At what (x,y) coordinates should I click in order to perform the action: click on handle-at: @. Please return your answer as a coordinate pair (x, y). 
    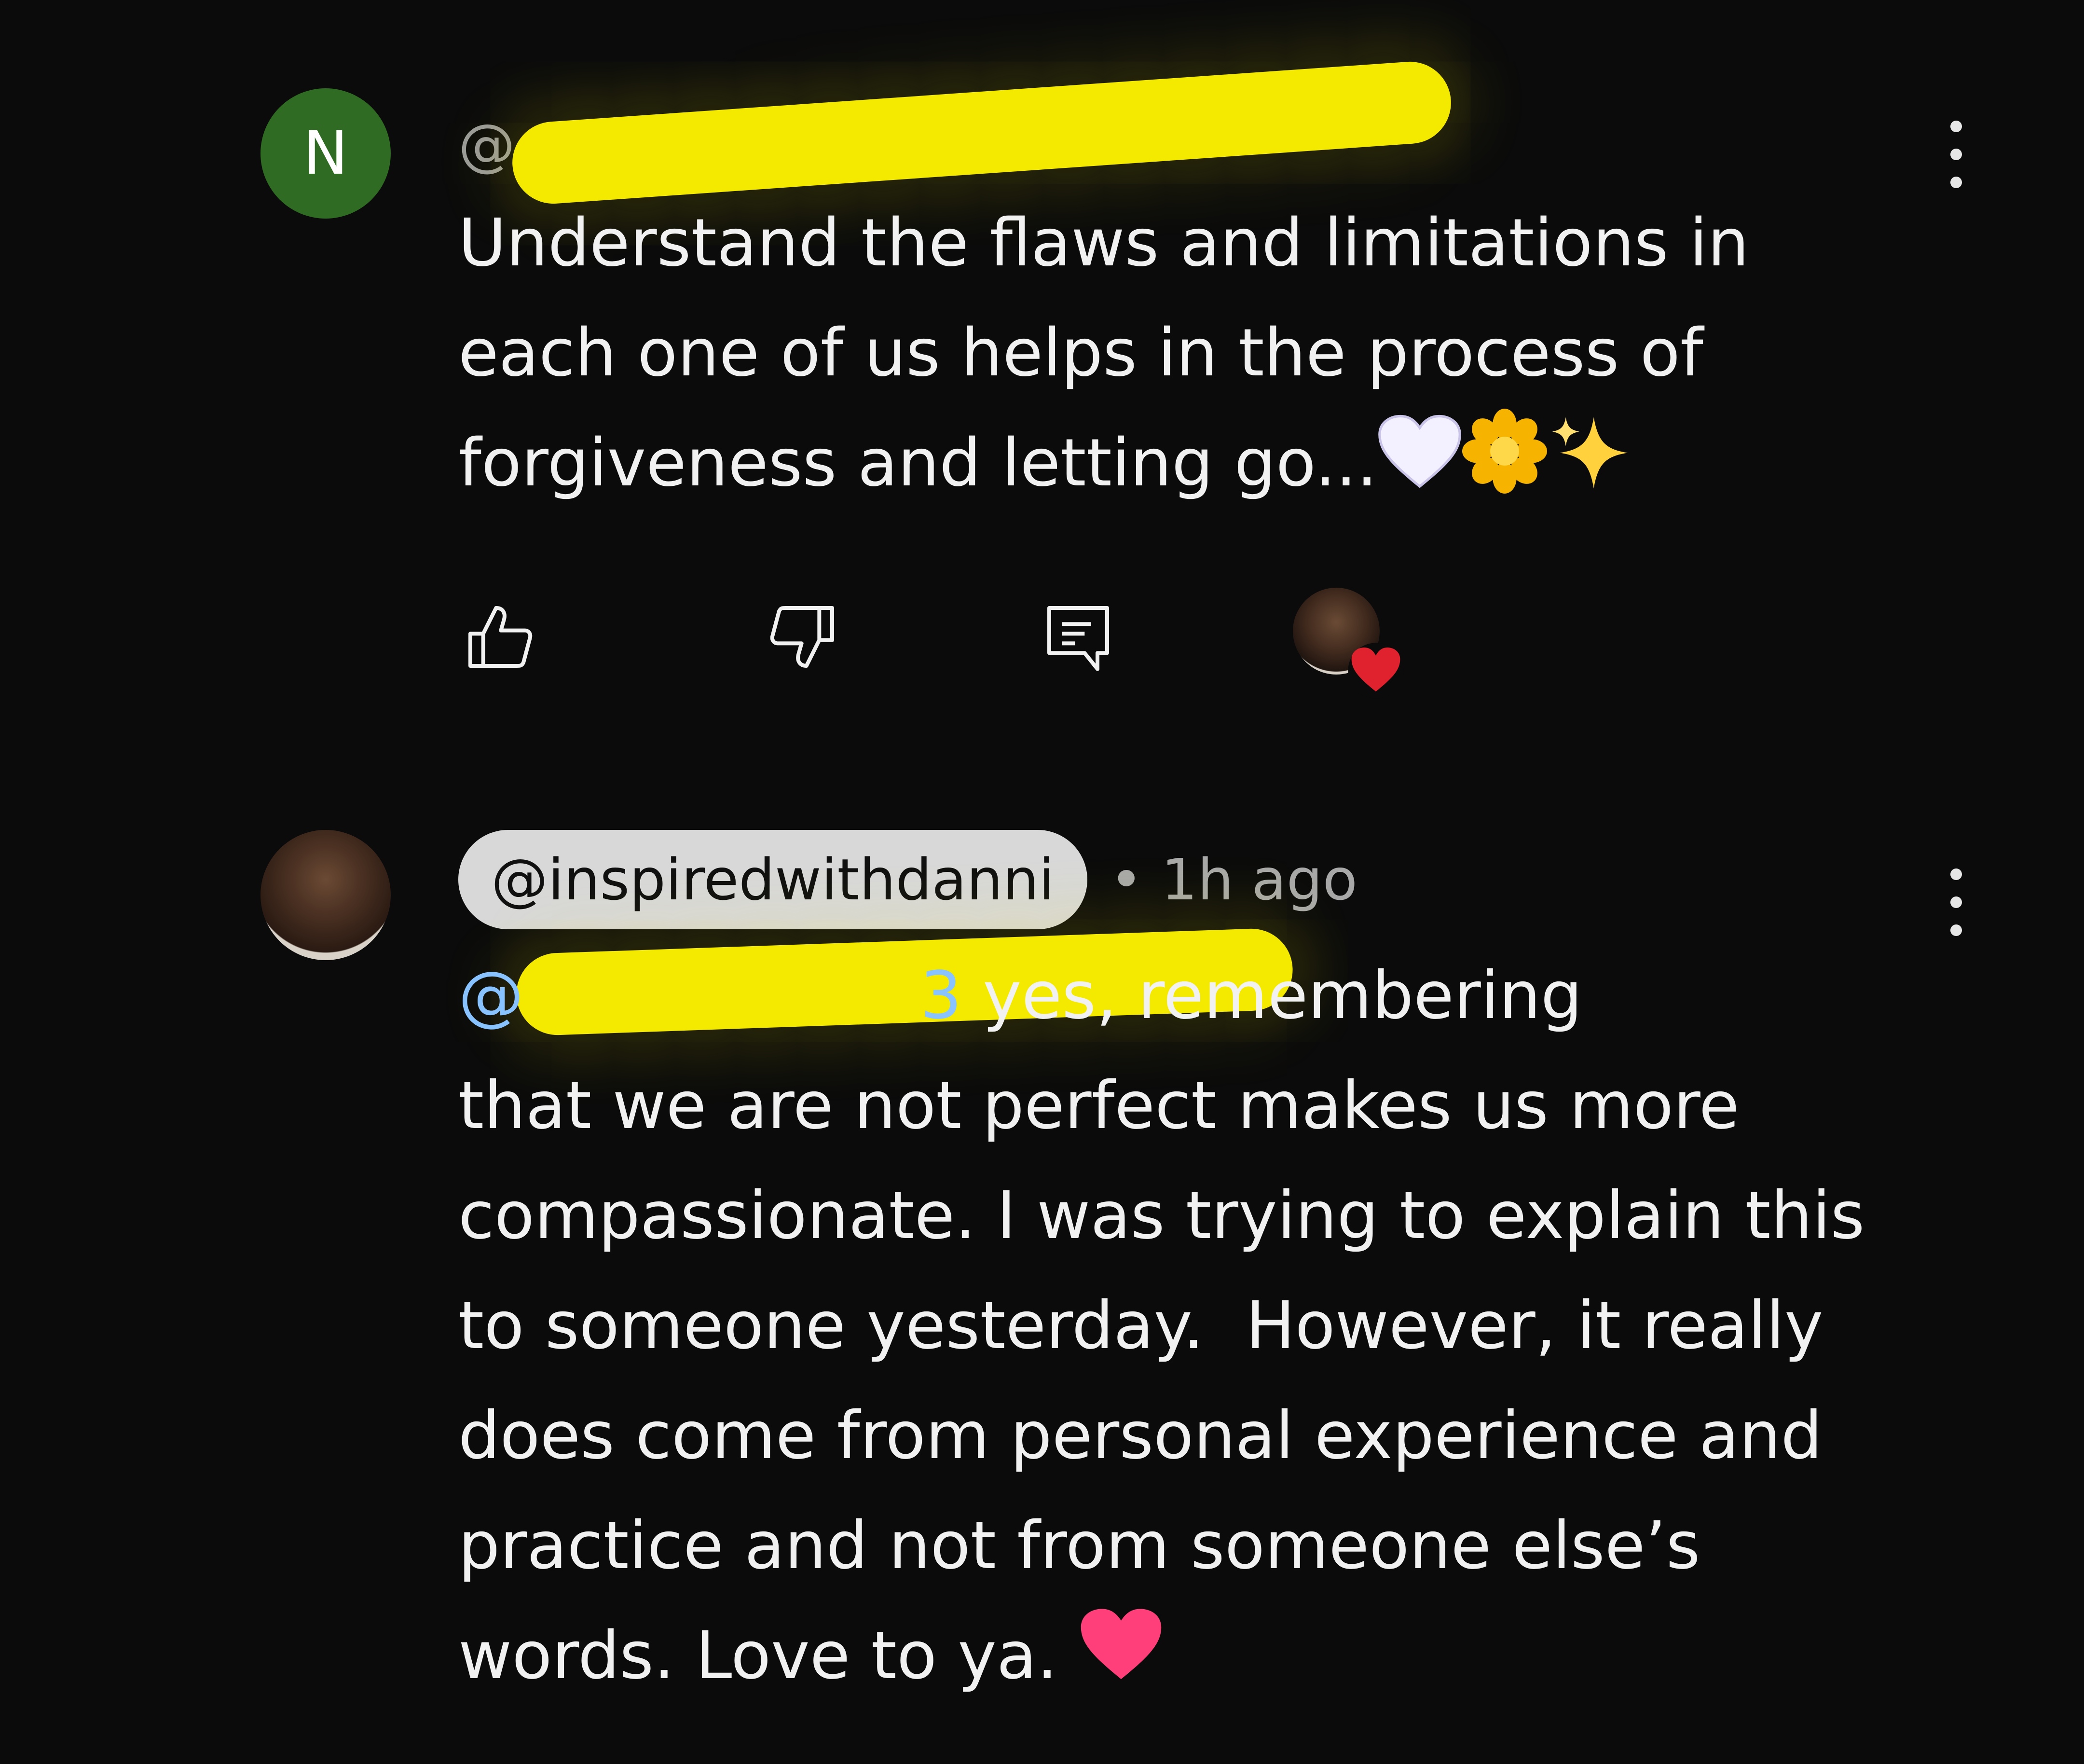
    Looking at the image, I should click on (486, 144).